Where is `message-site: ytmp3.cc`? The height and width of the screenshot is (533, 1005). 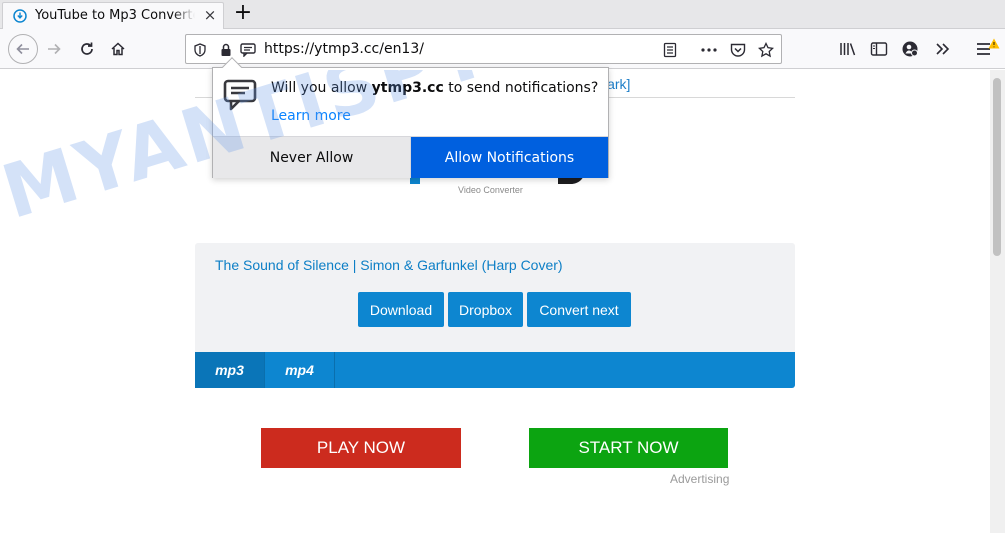
message-site: ytmp3.cc is located at coordinates (407, 88).